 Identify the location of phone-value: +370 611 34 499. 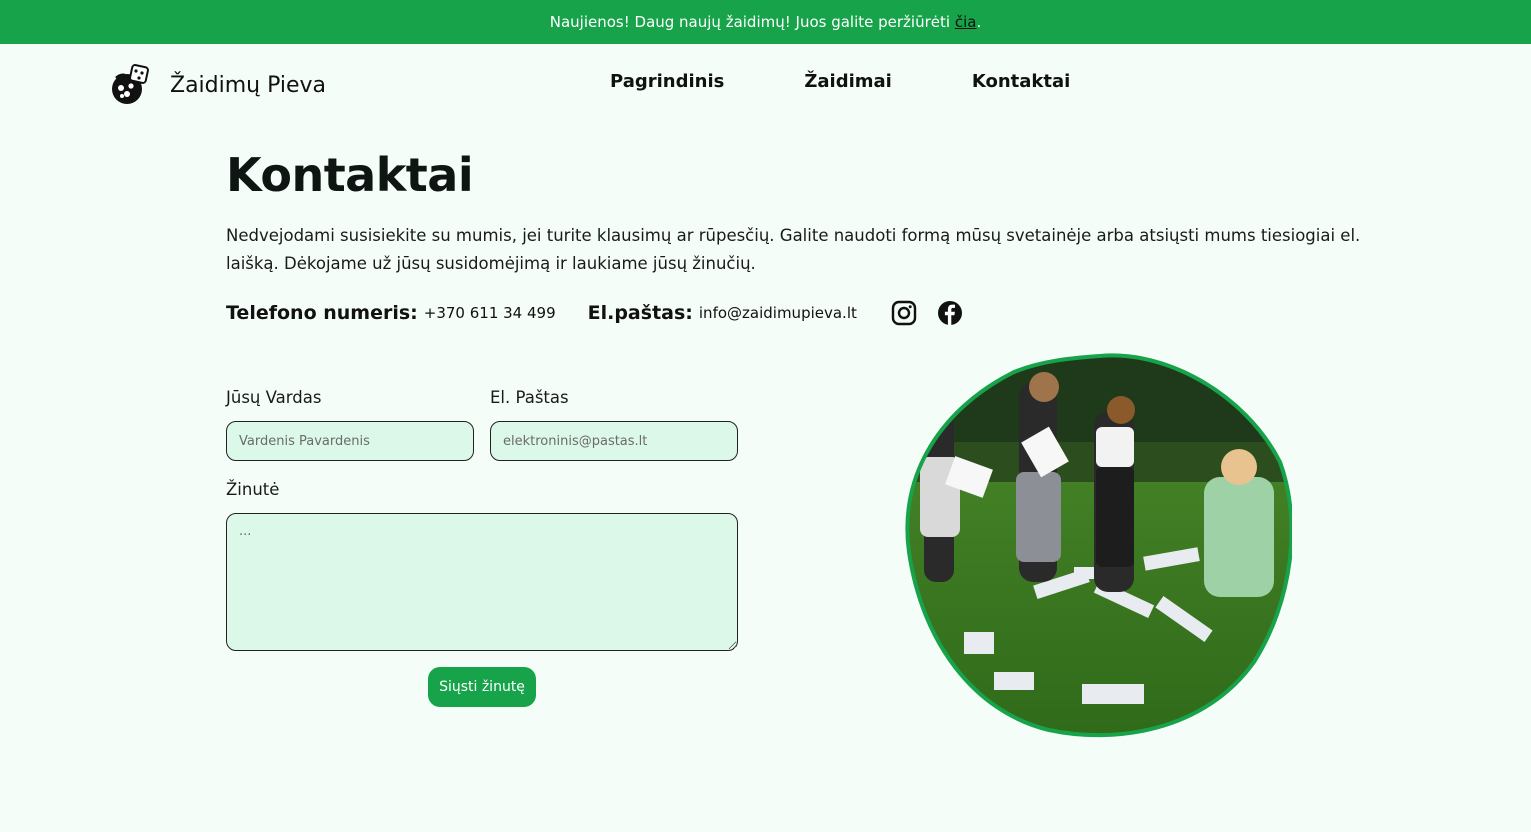
(489, 313).